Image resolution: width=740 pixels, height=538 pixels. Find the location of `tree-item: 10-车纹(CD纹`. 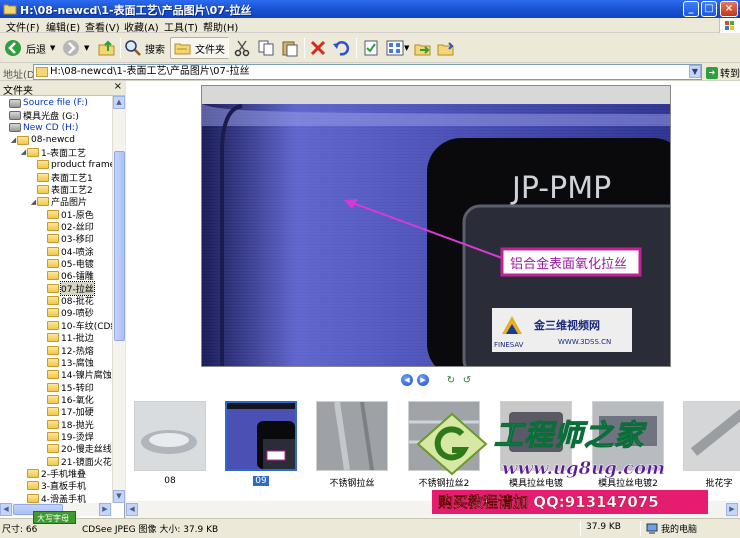

tree-item: 10-车纹(CD纹 is located at coordinates (76, 325).